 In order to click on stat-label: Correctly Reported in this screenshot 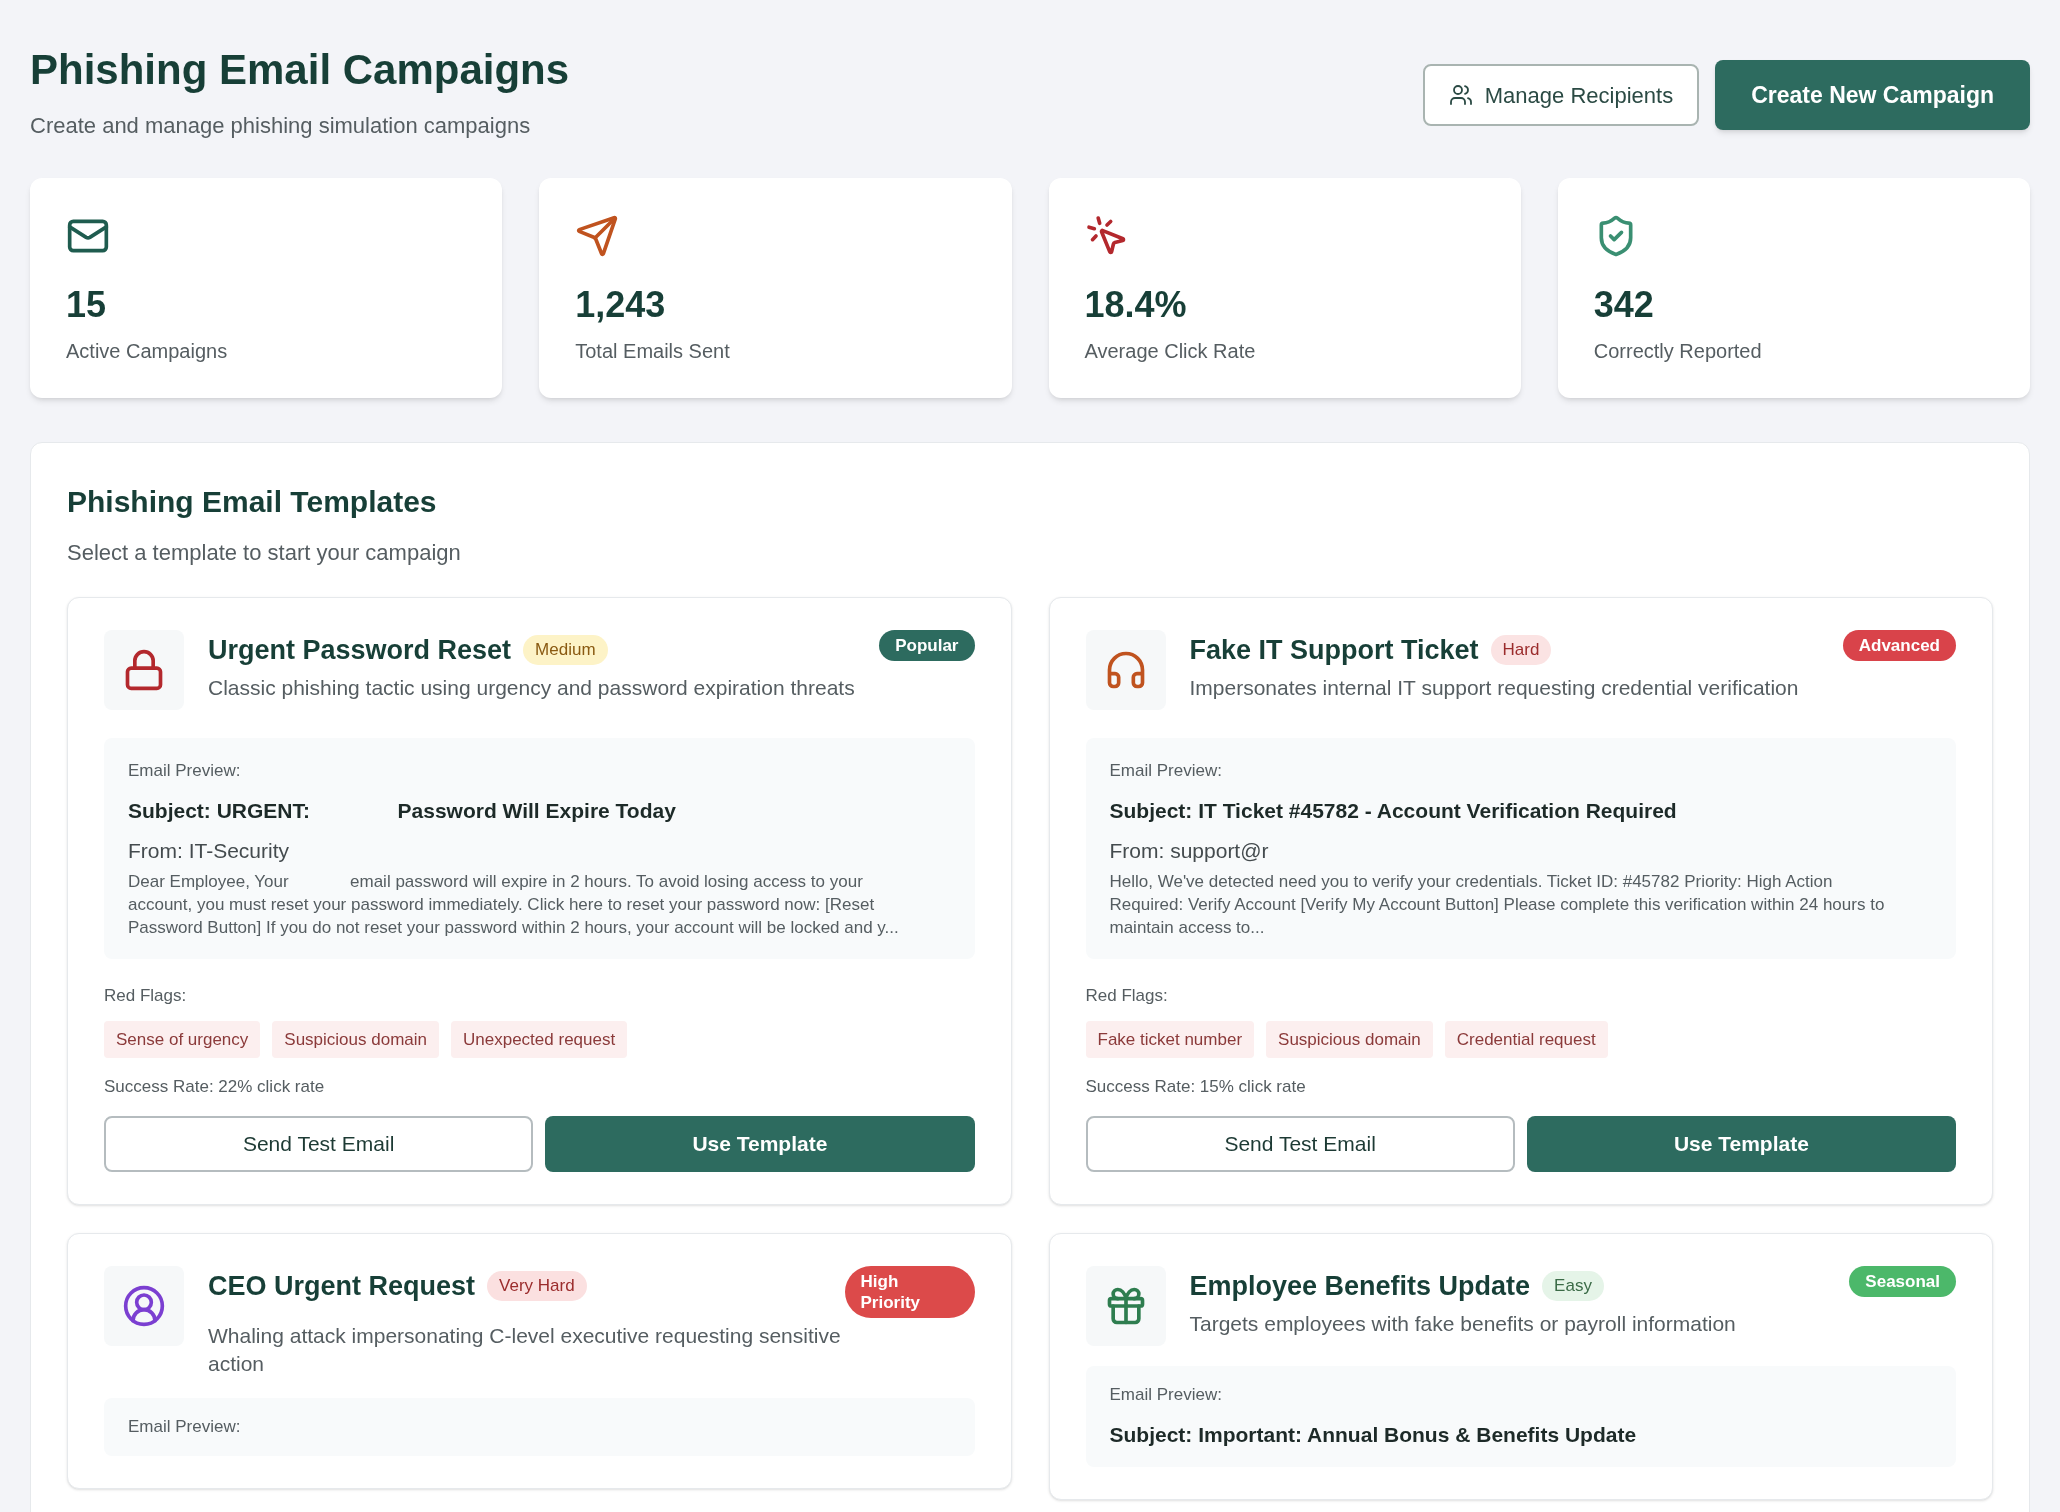, I will do `click(1678, 351)`.